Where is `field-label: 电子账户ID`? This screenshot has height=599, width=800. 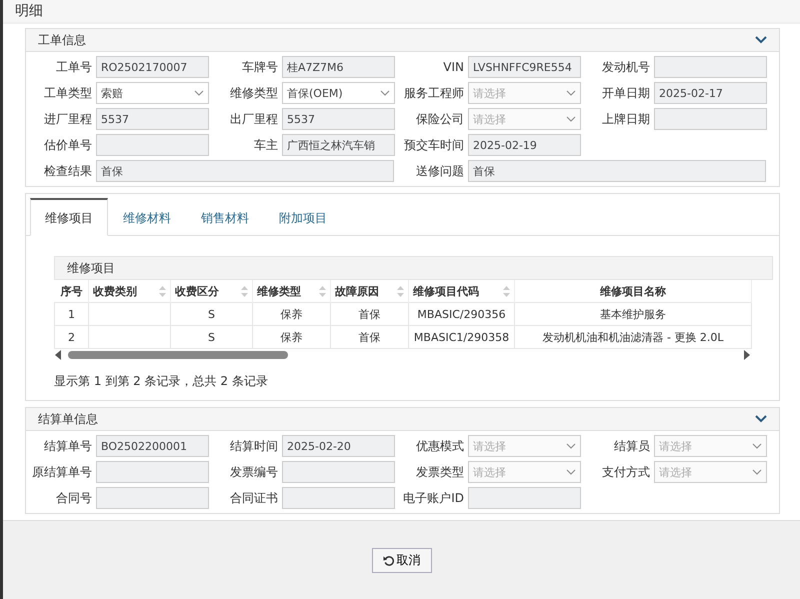
field-label: 电子账户ID is located at coordinates (433, 498).